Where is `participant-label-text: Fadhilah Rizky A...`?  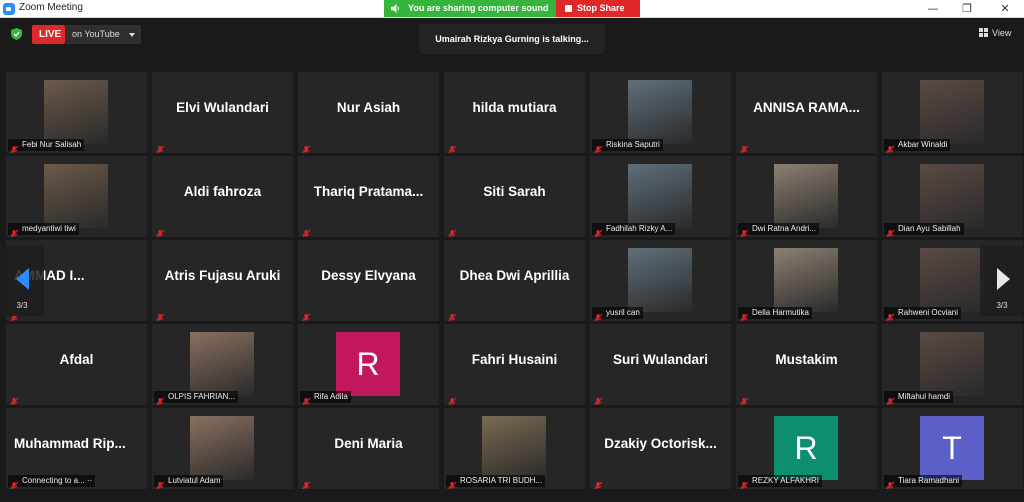
participant-label-text: Fadhilah Rizky A... is located at coordinates (639, 228).